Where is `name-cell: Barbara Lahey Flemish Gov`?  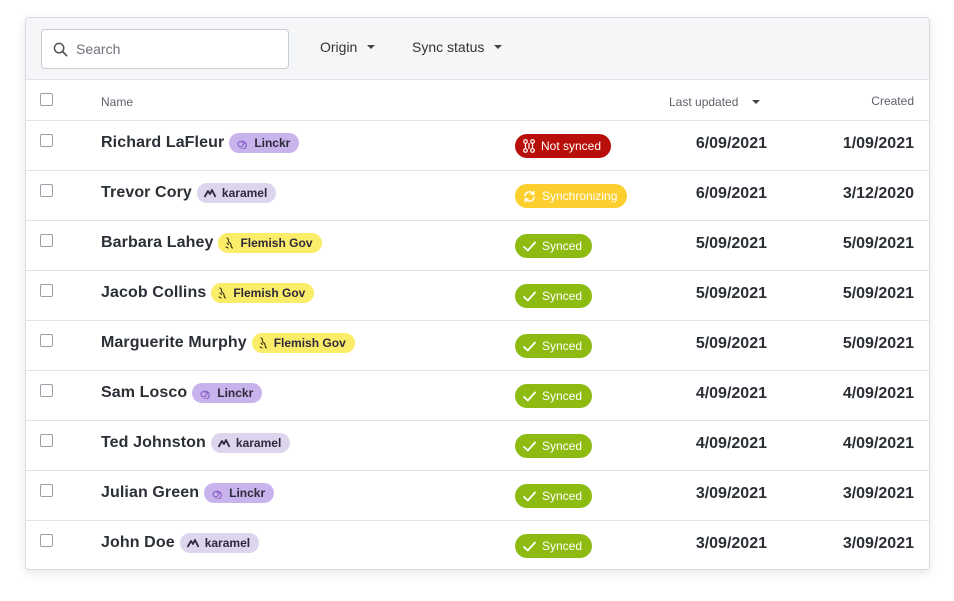
name-cell: Barbara Lahey Flemish Gov is located at coordinates (211, 243).